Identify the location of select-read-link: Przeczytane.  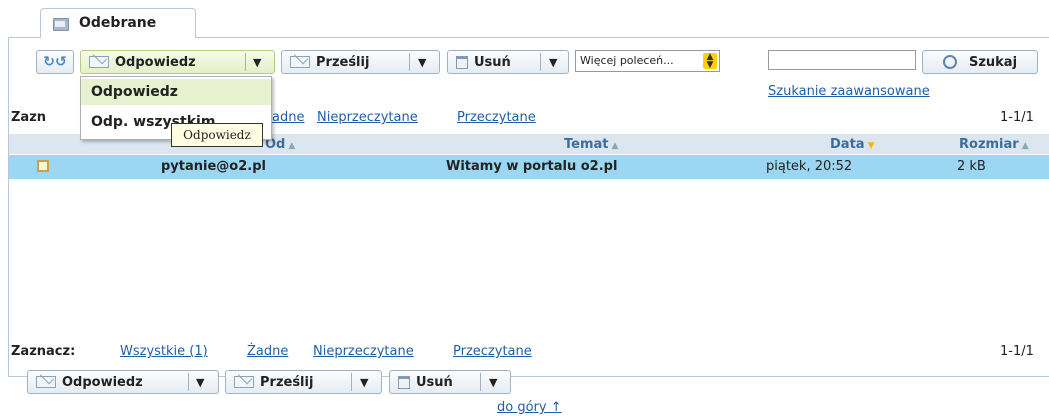
(492, 351).